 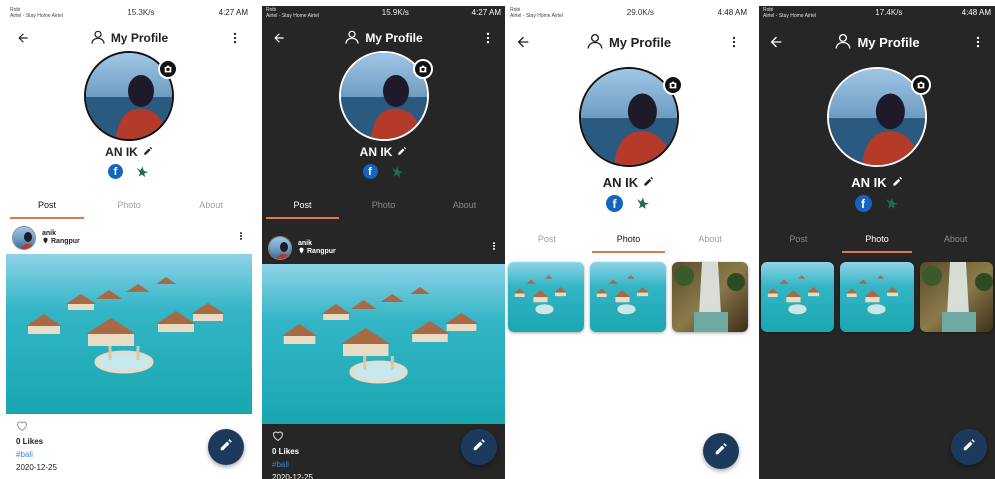 I want to click on photo-grid, so click(x=877, y=297).